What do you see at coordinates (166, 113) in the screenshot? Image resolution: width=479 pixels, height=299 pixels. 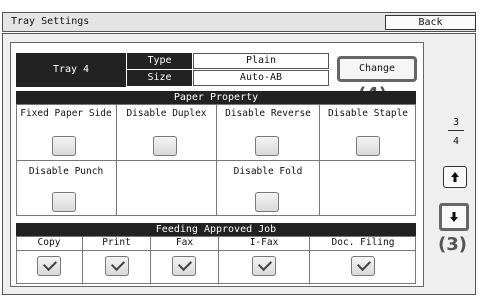 I see `disable-duplex-label: Disable Duplex` at bounding box center [166, 113].